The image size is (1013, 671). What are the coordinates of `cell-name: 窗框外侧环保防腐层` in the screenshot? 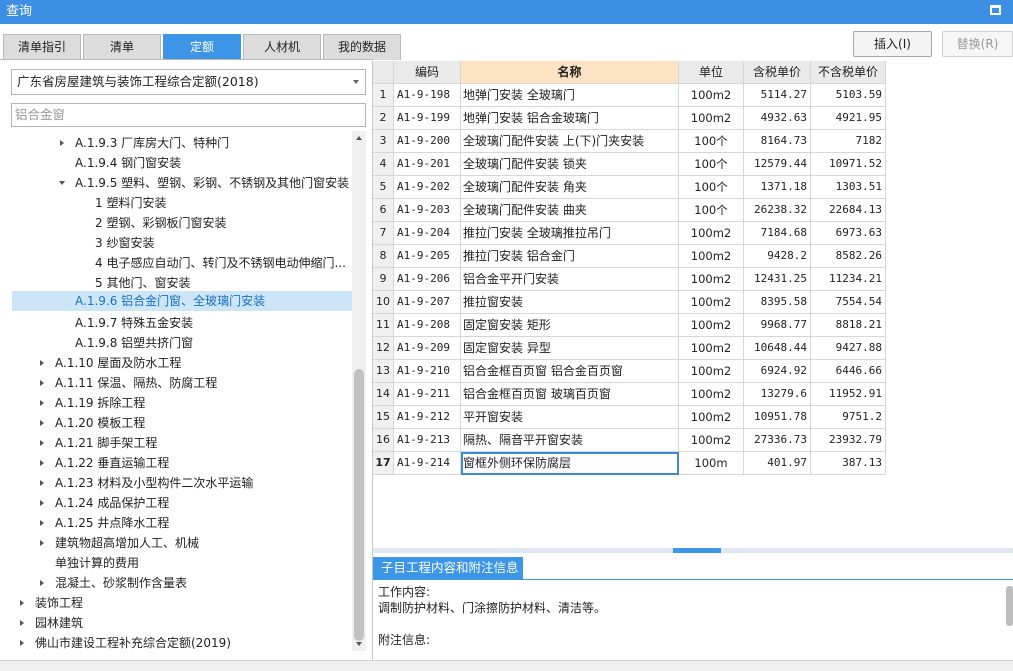 It's located at (570, 463).